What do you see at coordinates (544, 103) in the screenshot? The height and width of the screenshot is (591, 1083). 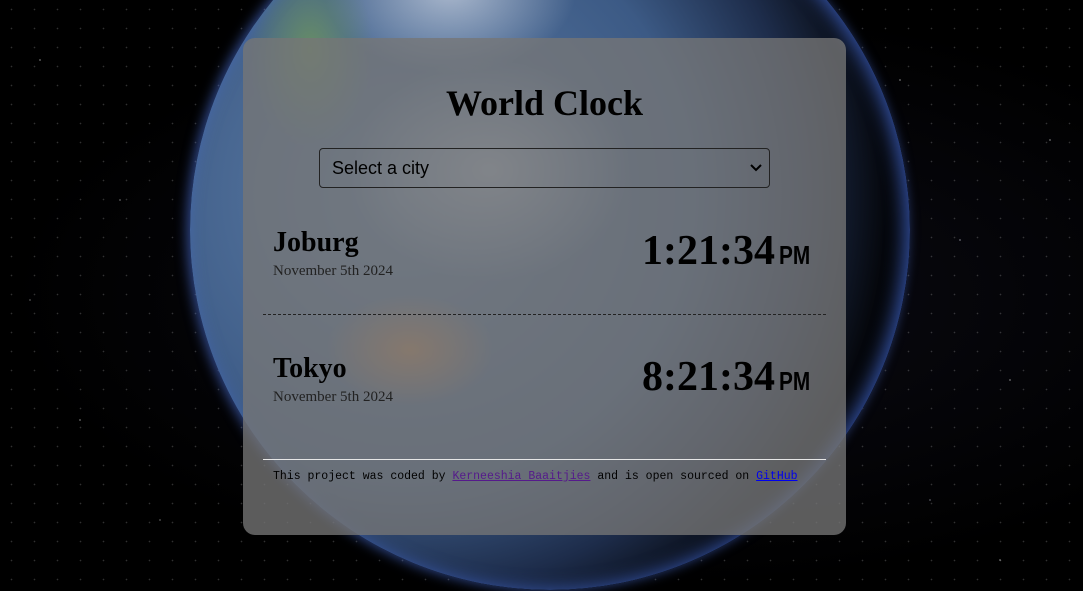 I see `page-title: World Clock` at bounding box center [544, 103].